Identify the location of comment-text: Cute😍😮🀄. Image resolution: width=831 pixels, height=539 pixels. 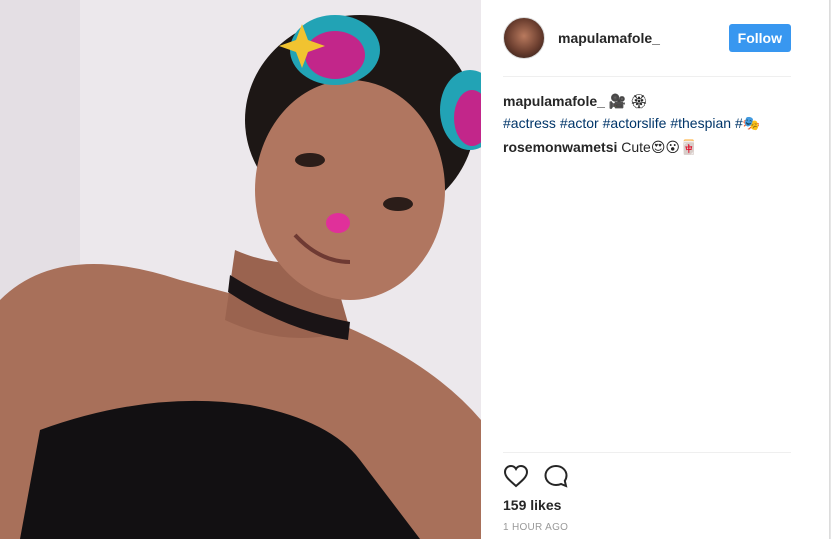
(659, 147).